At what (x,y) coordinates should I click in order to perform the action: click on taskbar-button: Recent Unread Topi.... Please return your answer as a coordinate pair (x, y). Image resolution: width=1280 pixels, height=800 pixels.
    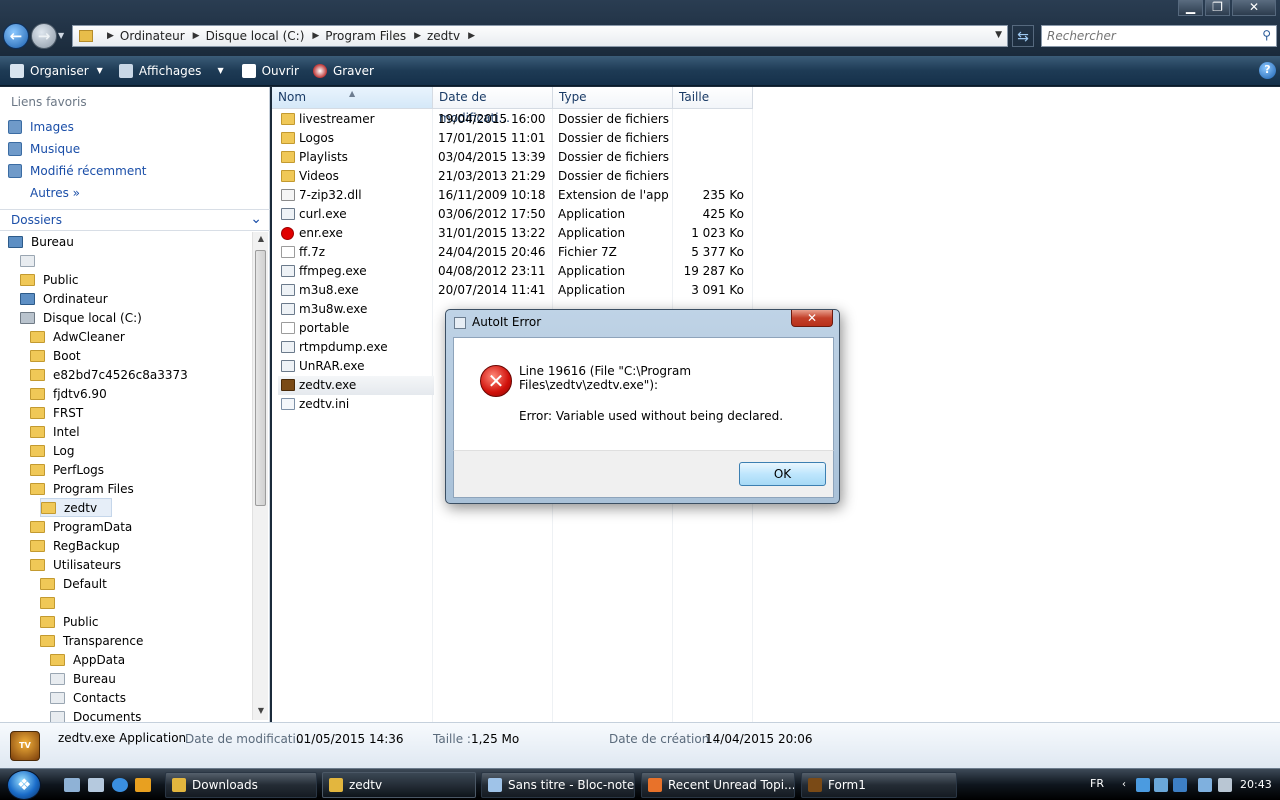
    Looking at the image, I should click on (718, 785).